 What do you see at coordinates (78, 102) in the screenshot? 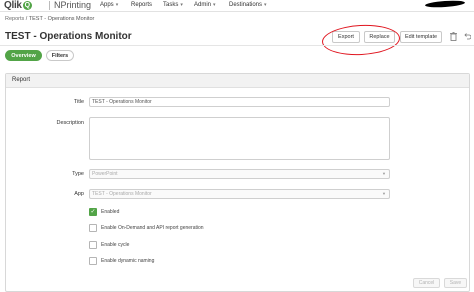
I see `title-label: Title` at bounding box center [78, 102].